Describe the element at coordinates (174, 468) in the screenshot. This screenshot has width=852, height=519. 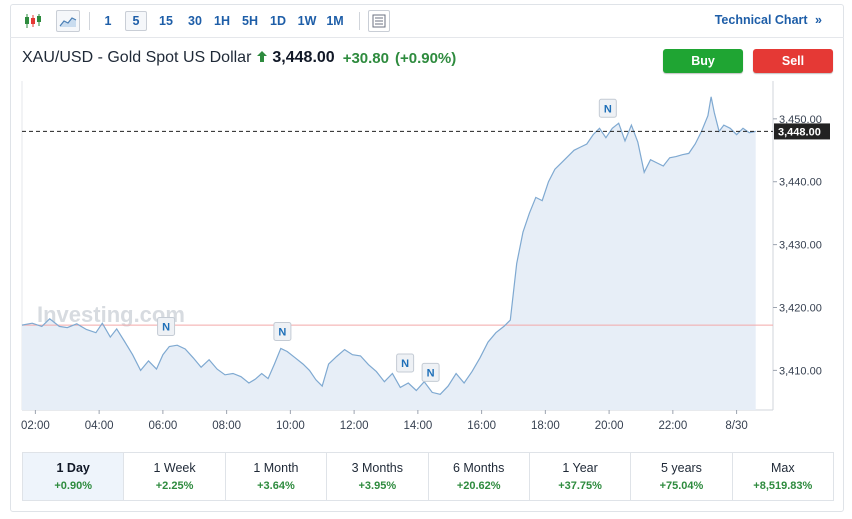
I see `period-label: 1 Week` at that location.